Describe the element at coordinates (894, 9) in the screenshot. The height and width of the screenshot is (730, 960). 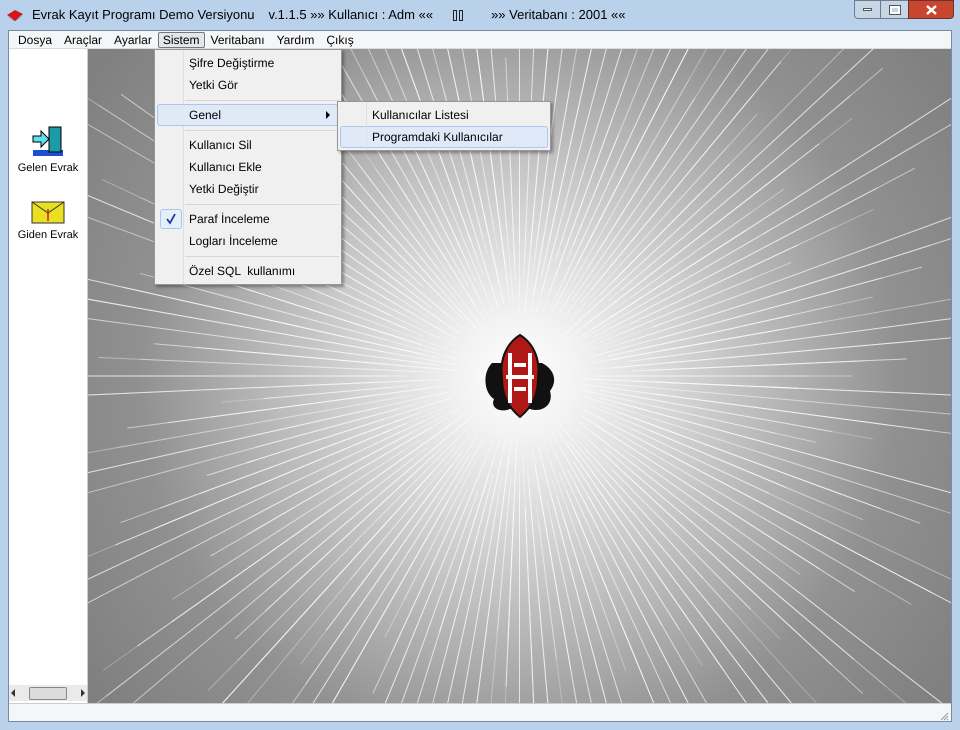
I see `maximize-button` at that location.